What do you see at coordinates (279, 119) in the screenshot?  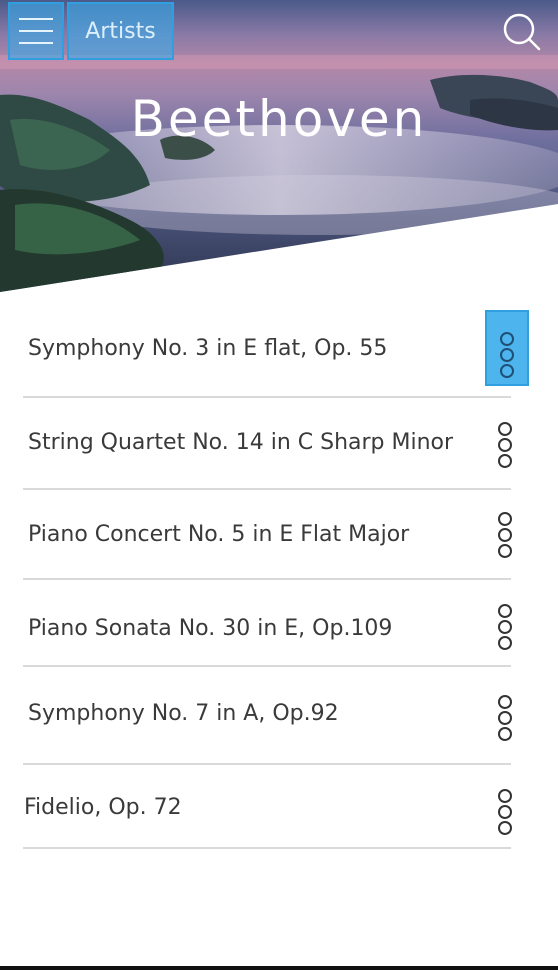 I see `page-title: Beethoven` at bounding box center [279, 119].